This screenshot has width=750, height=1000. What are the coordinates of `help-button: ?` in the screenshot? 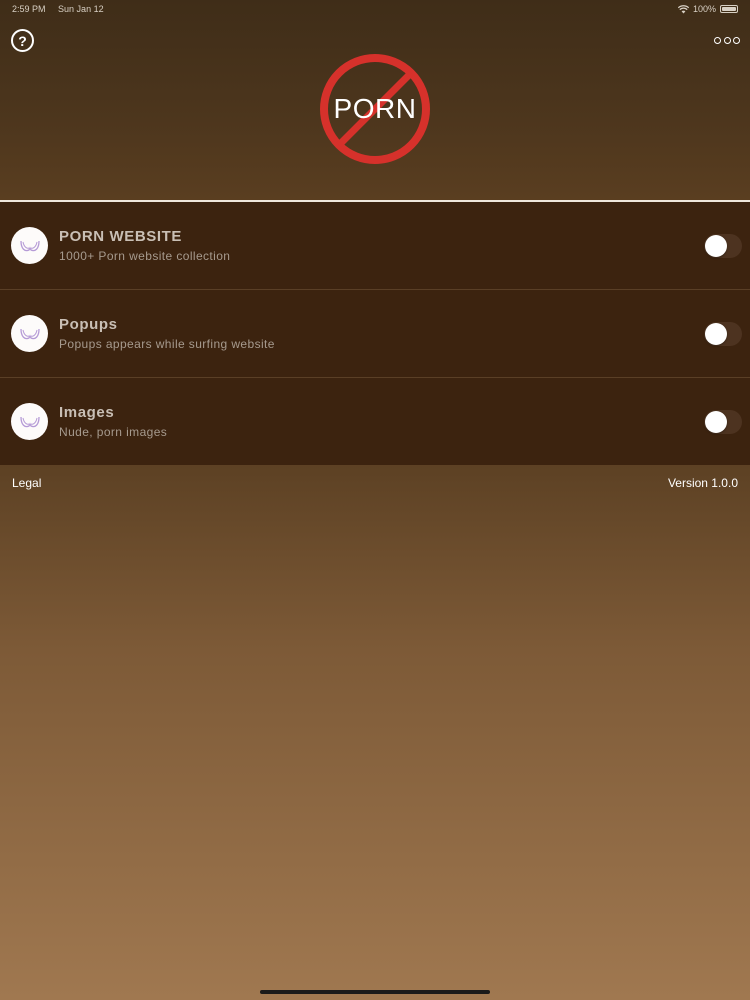 It's located at (22, 40).